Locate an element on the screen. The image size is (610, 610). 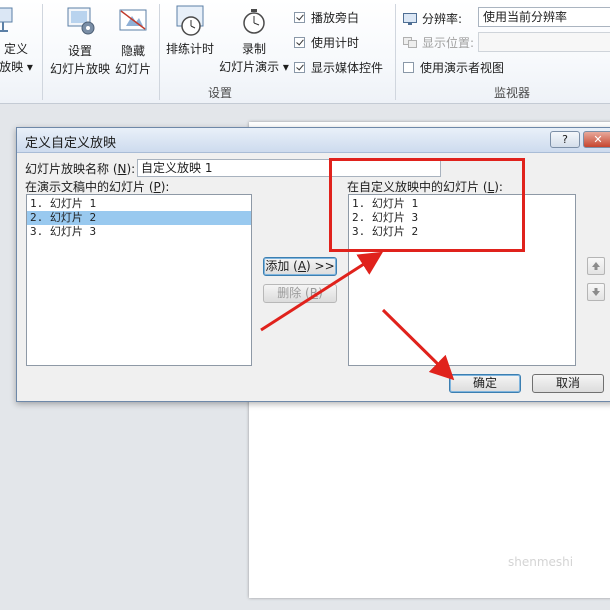
show-on-label: 显示位置: is located at coordinates (448, 43).